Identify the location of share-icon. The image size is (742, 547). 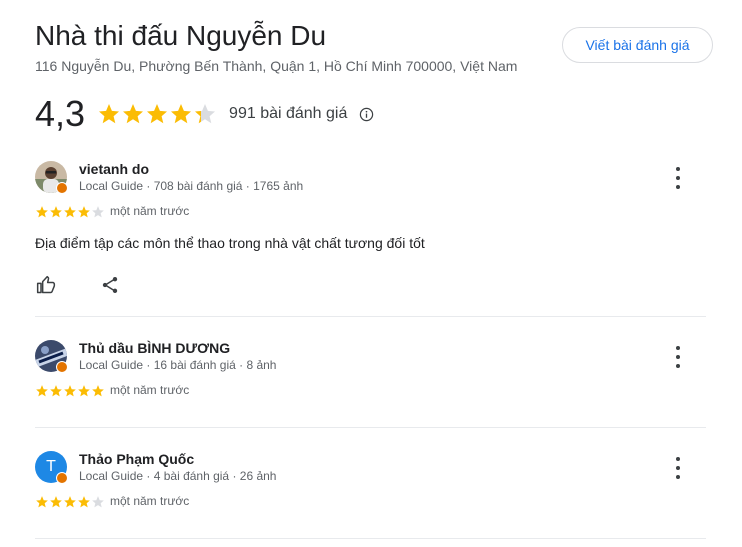
(110, 285).